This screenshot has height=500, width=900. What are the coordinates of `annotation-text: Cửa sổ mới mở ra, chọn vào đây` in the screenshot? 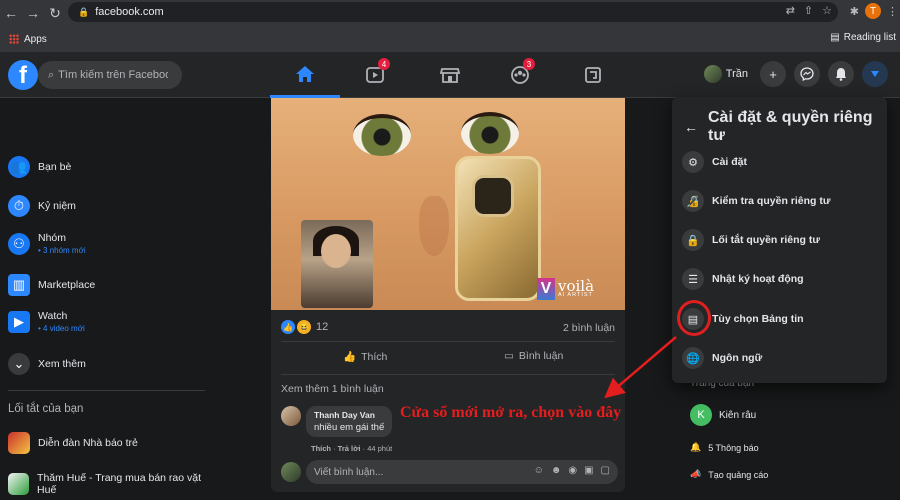 It's located at (511, 412).